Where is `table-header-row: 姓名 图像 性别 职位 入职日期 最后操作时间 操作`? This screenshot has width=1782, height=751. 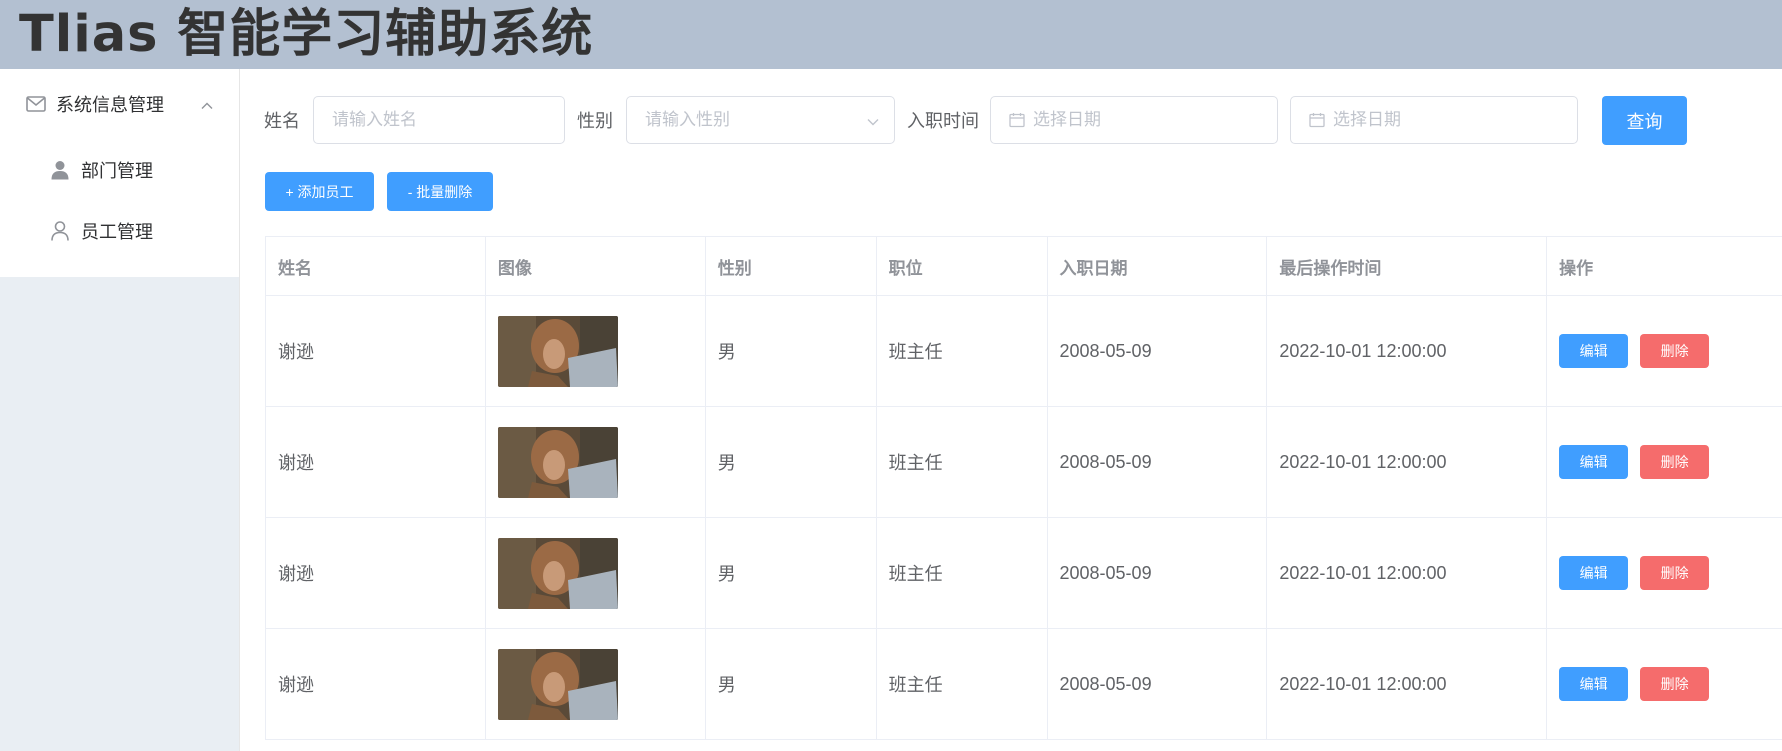 table-header-row: 姓名 图像 性别 职位 入职日期 最后操作时间 操作 is located at coordinates (1024, 266).